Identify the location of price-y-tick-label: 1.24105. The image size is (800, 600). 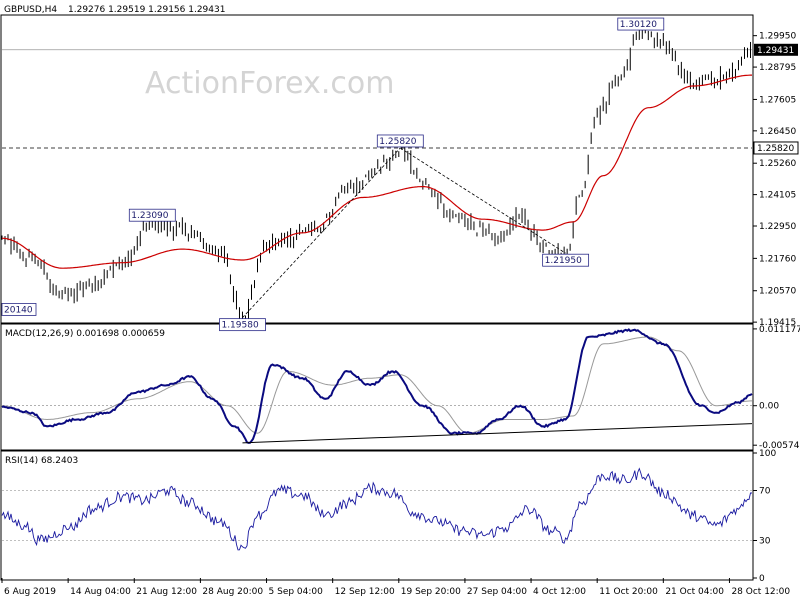
(777, 196).